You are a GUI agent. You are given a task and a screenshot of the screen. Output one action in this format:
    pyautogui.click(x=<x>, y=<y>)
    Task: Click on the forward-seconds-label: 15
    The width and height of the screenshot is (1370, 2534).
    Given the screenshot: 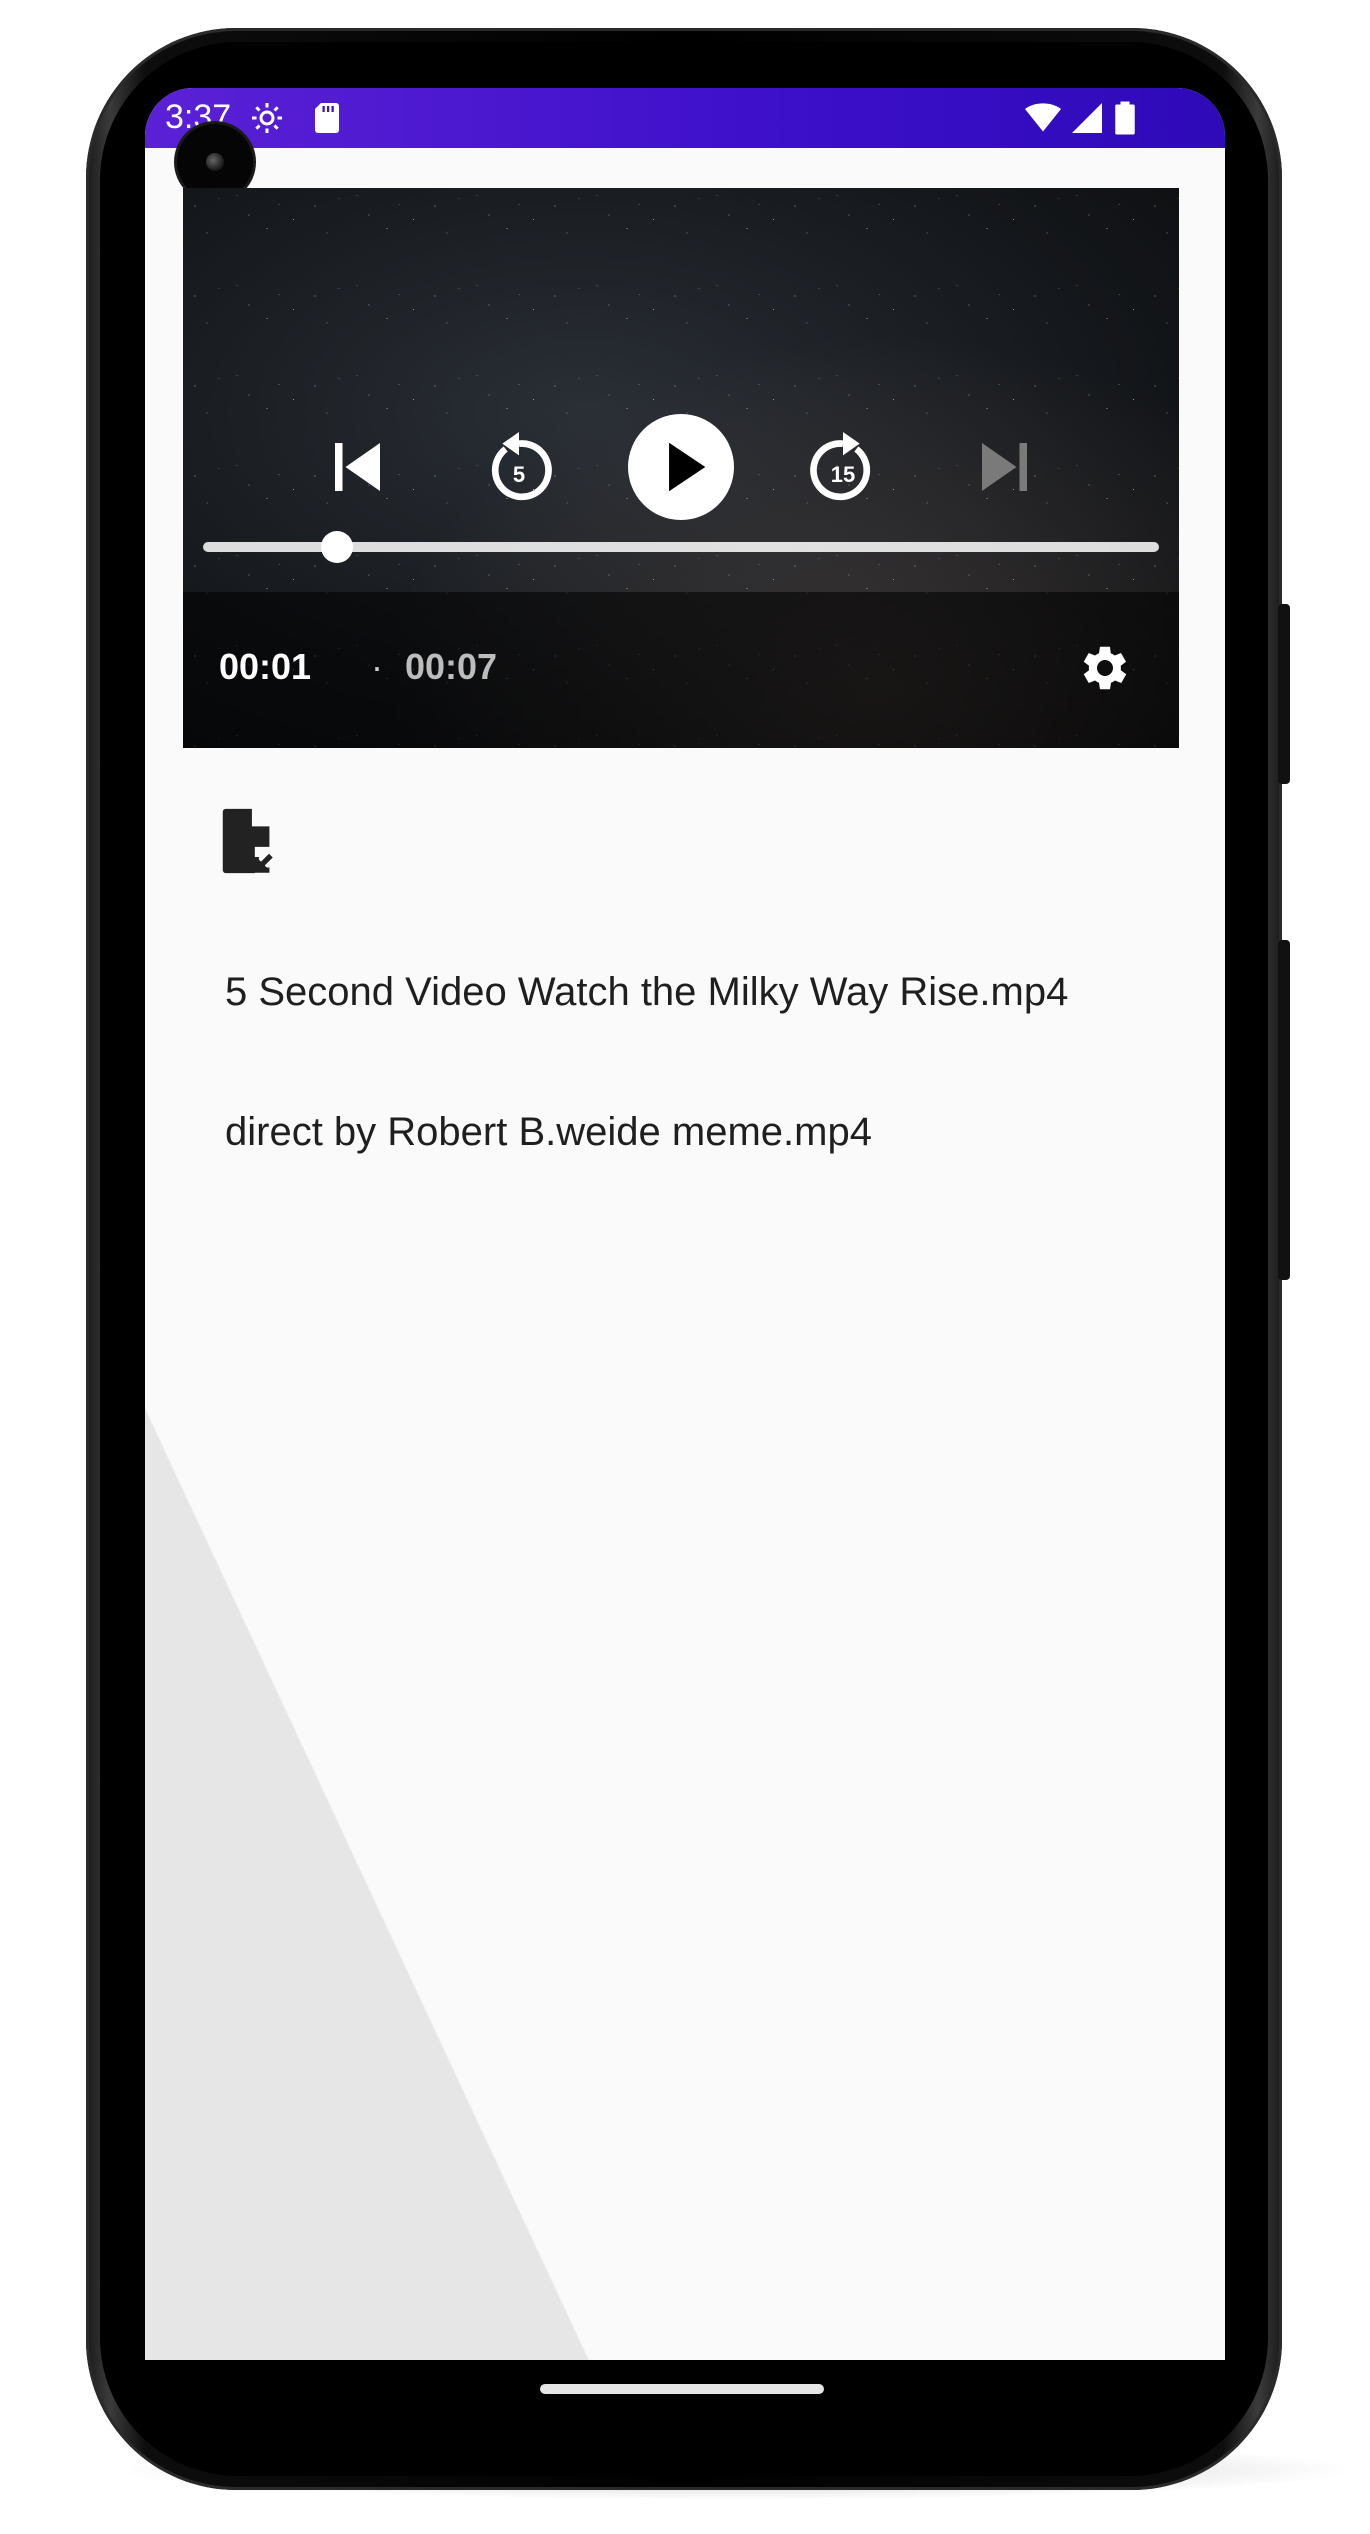 What is the action you would take?
    pyautogui.click(x=843, y=474)
    